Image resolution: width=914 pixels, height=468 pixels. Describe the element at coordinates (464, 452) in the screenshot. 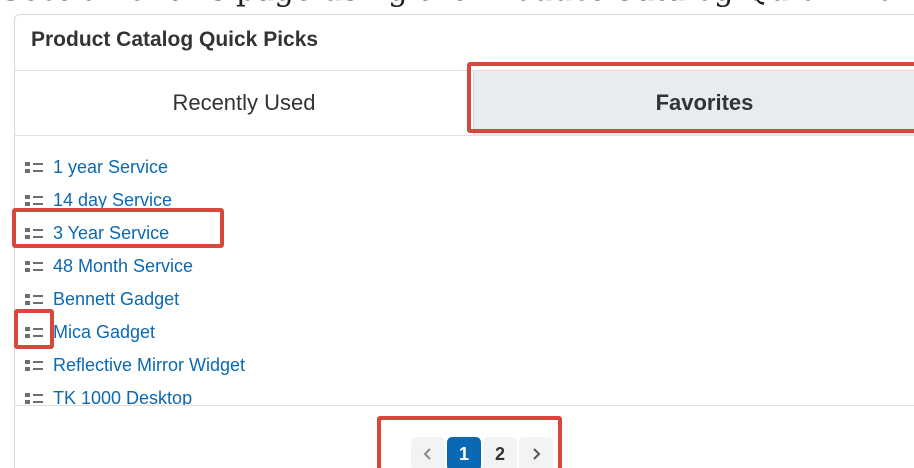

I see `page-1-button: 1` at that location.